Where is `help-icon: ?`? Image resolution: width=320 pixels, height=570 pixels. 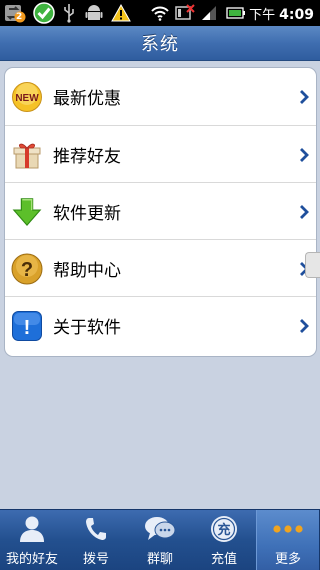
help-icon: ? is located at coordinates (27, 269).